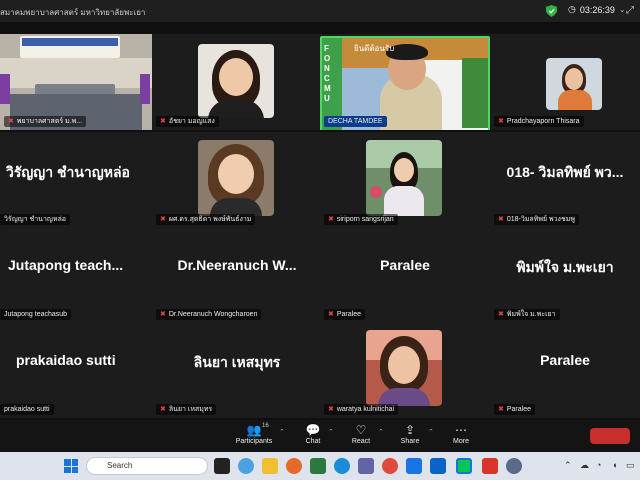  I want to click on taskbar-search-input: Search, so click(147, 466).